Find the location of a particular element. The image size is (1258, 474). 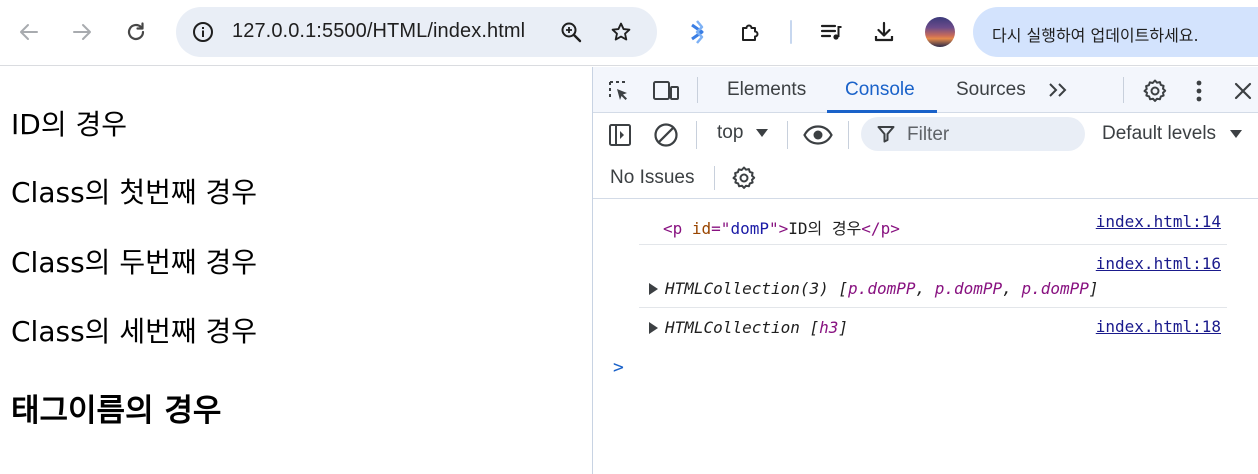

console-message: index.html:14 <p id="domP">ID의 경우</p> is located at coordinates (933, 222).